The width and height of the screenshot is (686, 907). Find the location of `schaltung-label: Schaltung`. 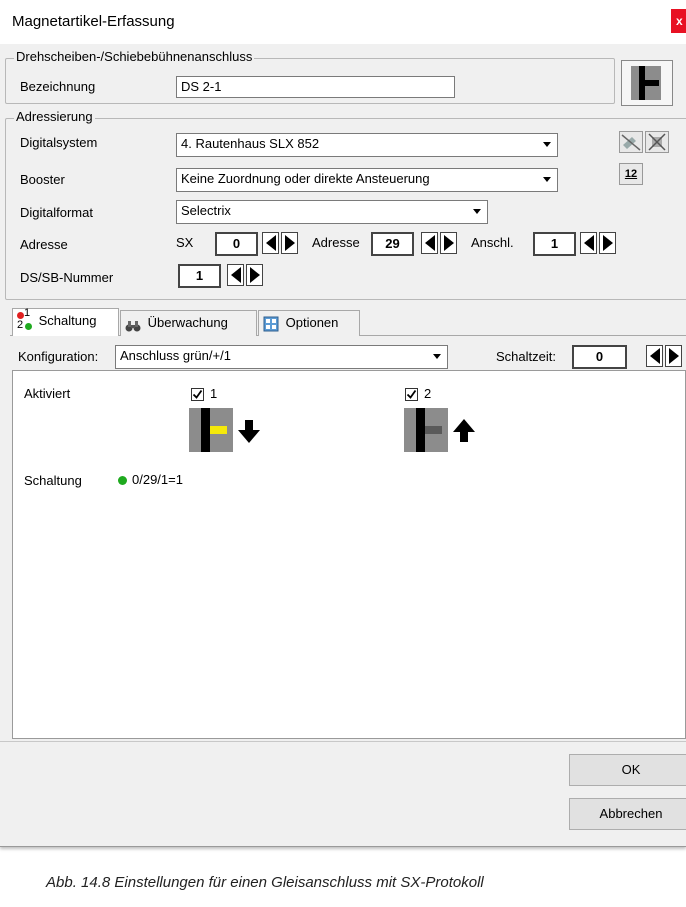

schaltung-label: Schaltung is located at coordinates (53, 480).